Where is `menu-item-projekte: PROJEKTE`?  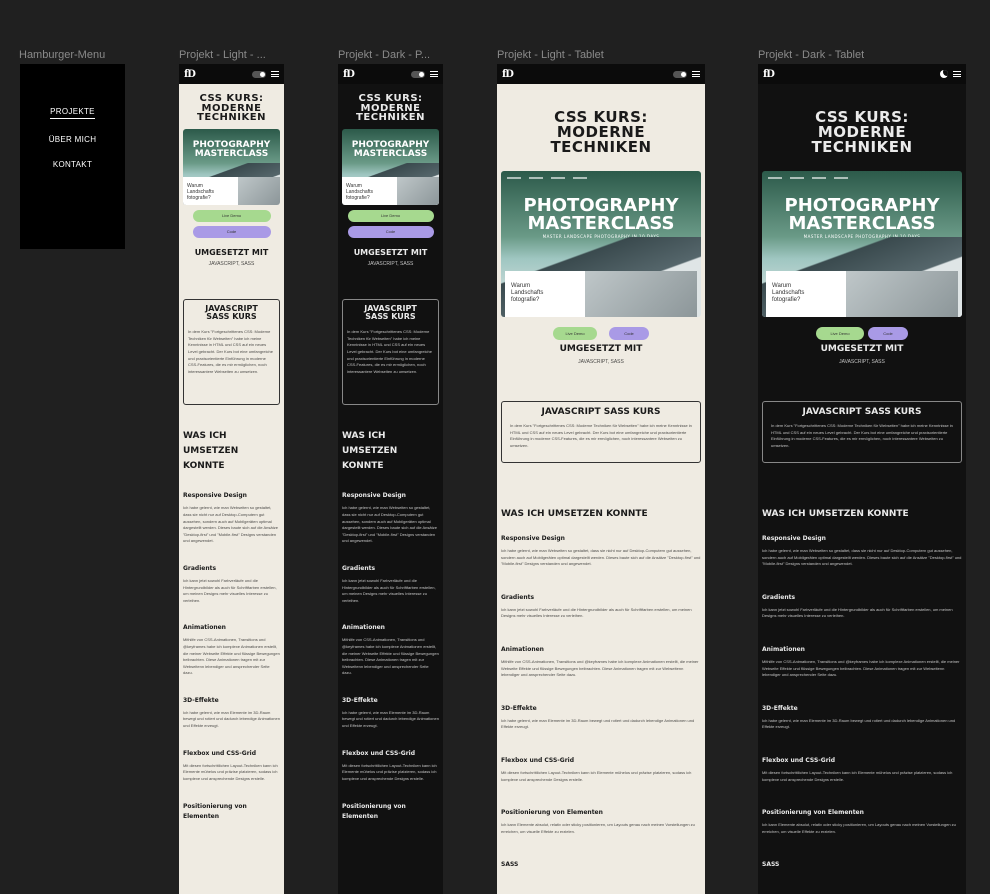 menu-item-projekte: PROJEKTE is located at coordinates (72, 113).